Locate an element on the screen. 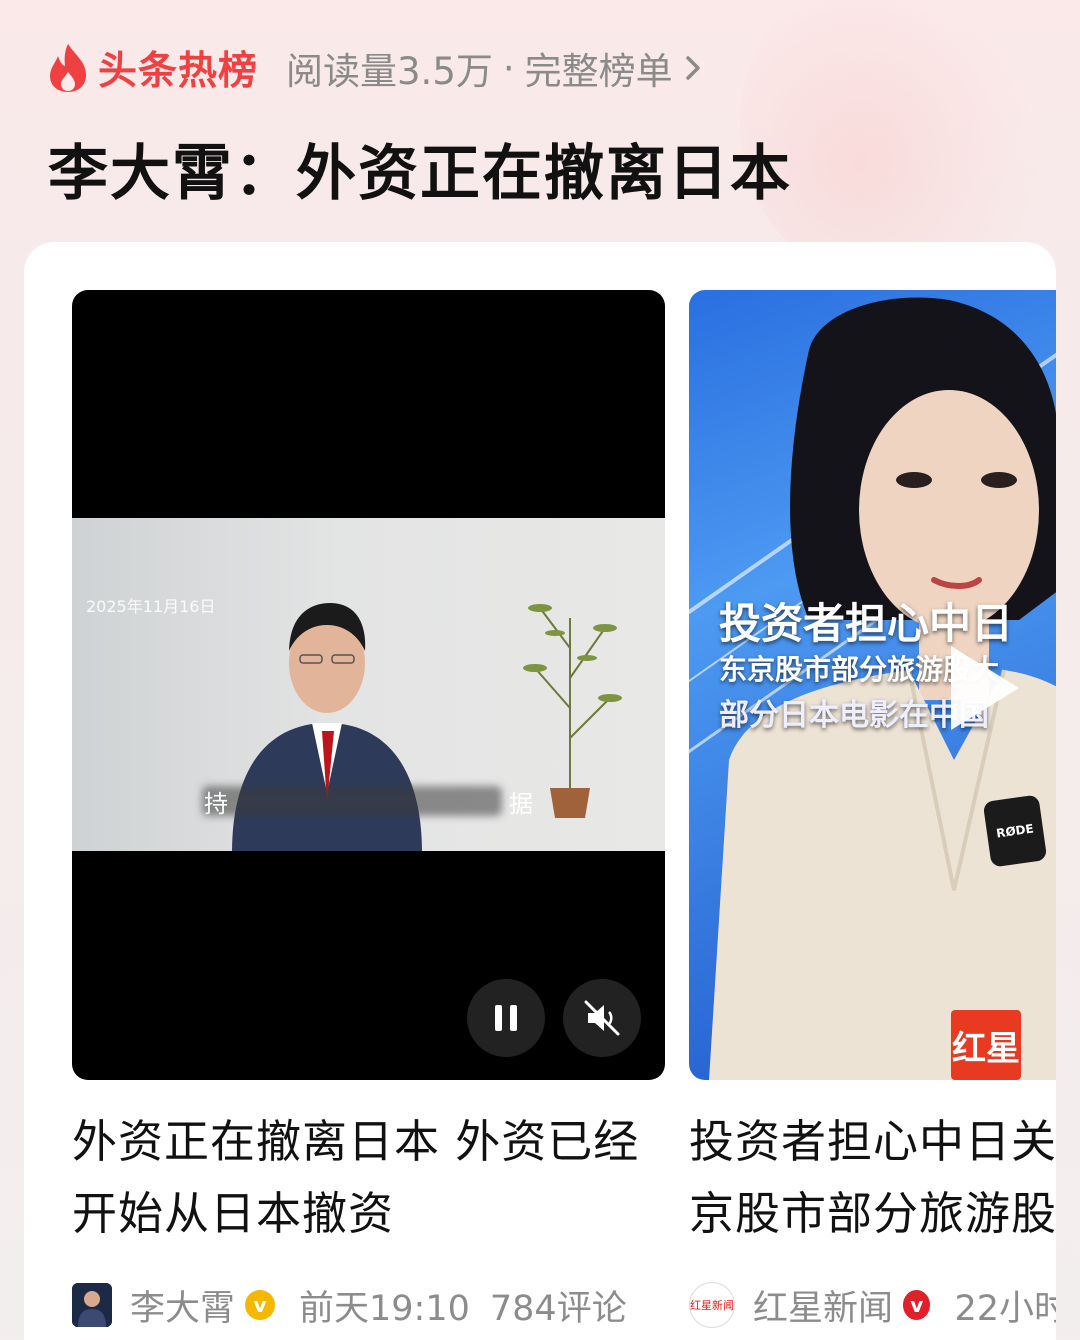 This screenshot has height=1340, width=1080. video-caption: 外资正在撤离日本 外资已经 开始从日本撤资 is located at coordinates (368, 1178).